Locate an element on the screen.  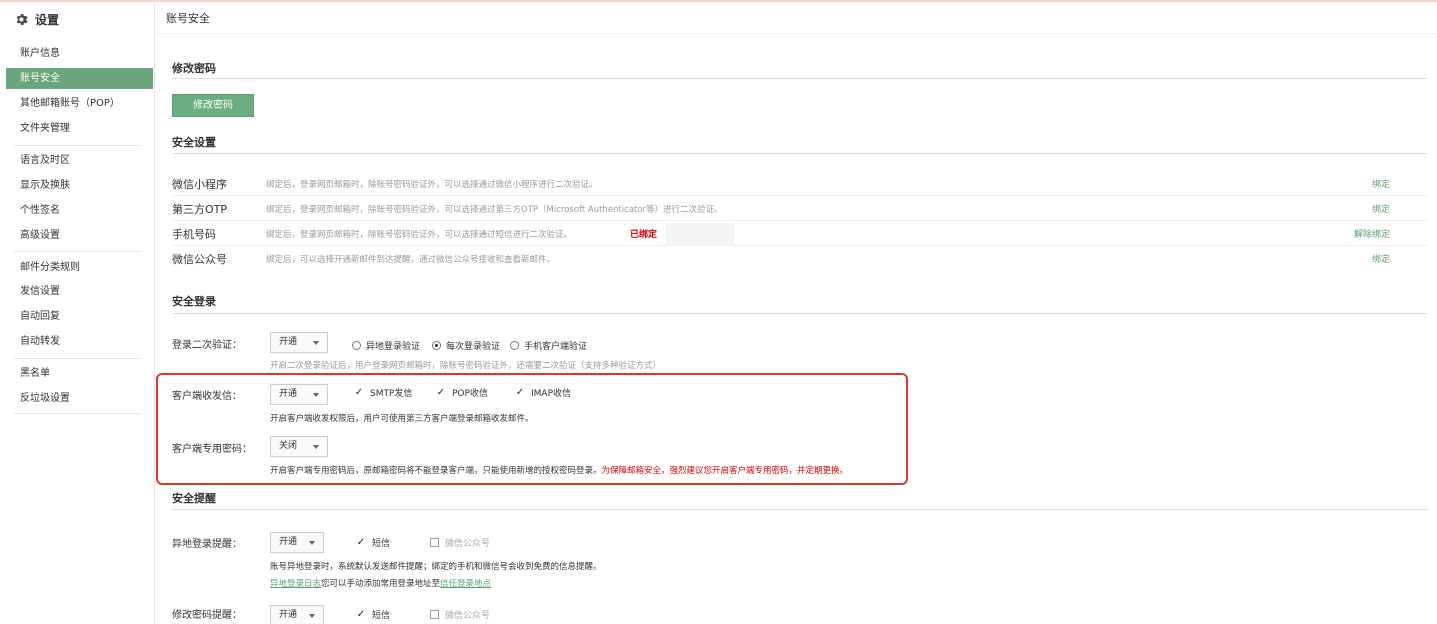
phone-label: 手机号码 is located at coordinates (194, 234).